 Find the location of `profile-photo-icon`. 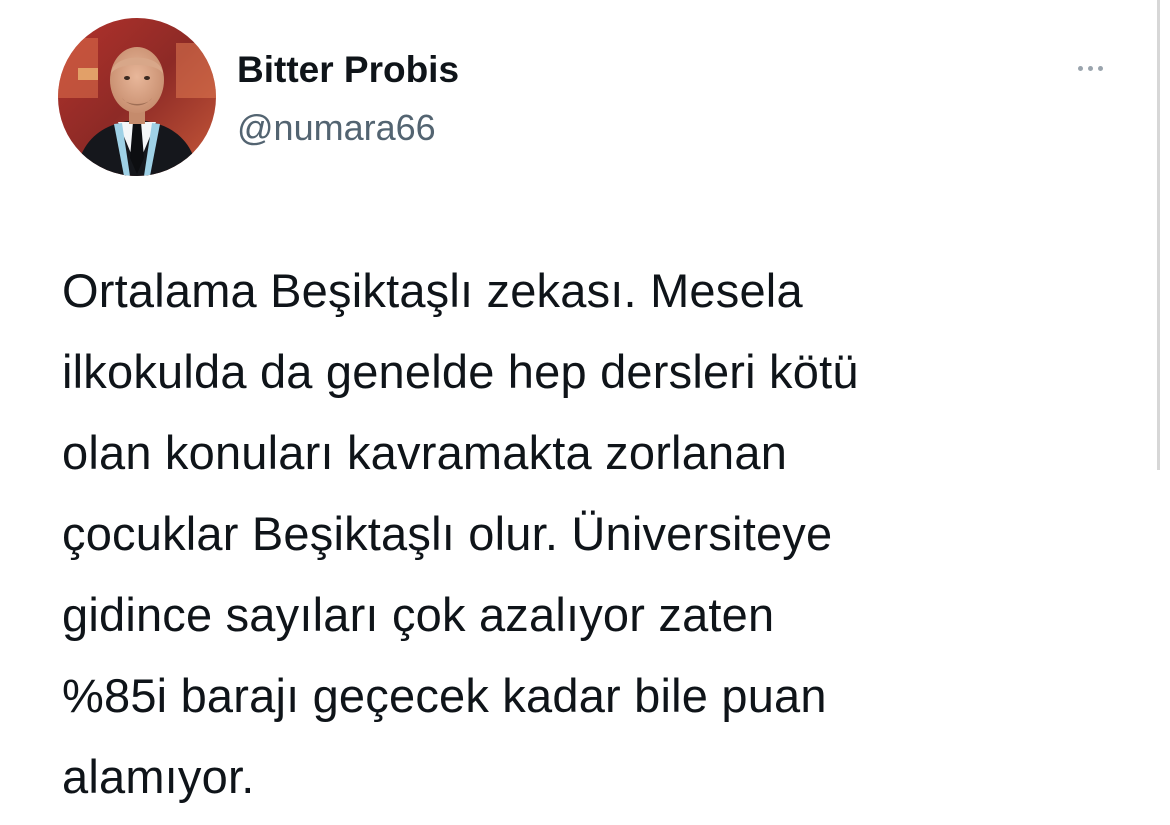

profile-photo-icon is located at coordinates (137, 97).